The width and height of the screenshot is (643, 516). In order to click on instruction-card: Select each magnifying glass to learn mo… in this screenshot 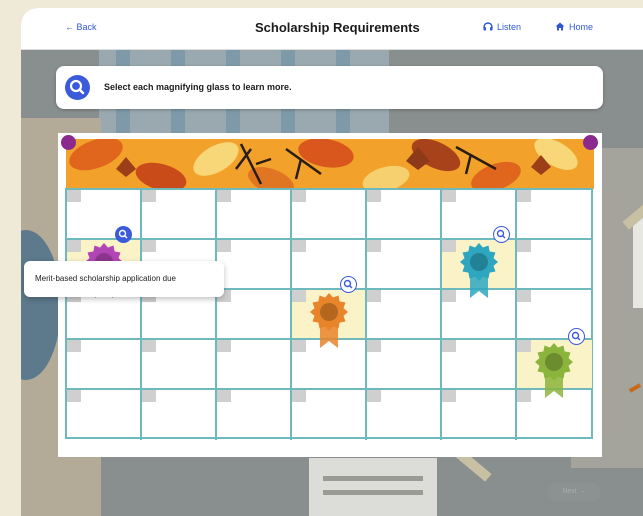, I will do `click(329, 87)`.